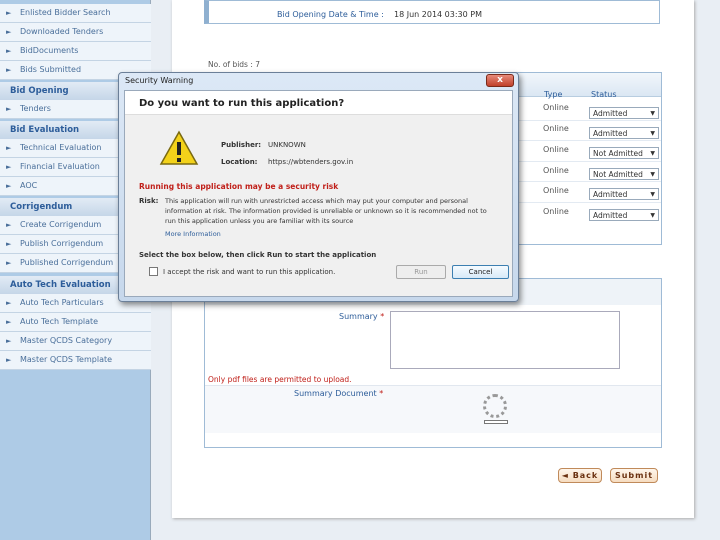 This screenshot has width=720, height=540. What do you see at coordinates (149, 201) in the screenshot?
I see `risk-label: Risk:` at bounding box center [149, 201].